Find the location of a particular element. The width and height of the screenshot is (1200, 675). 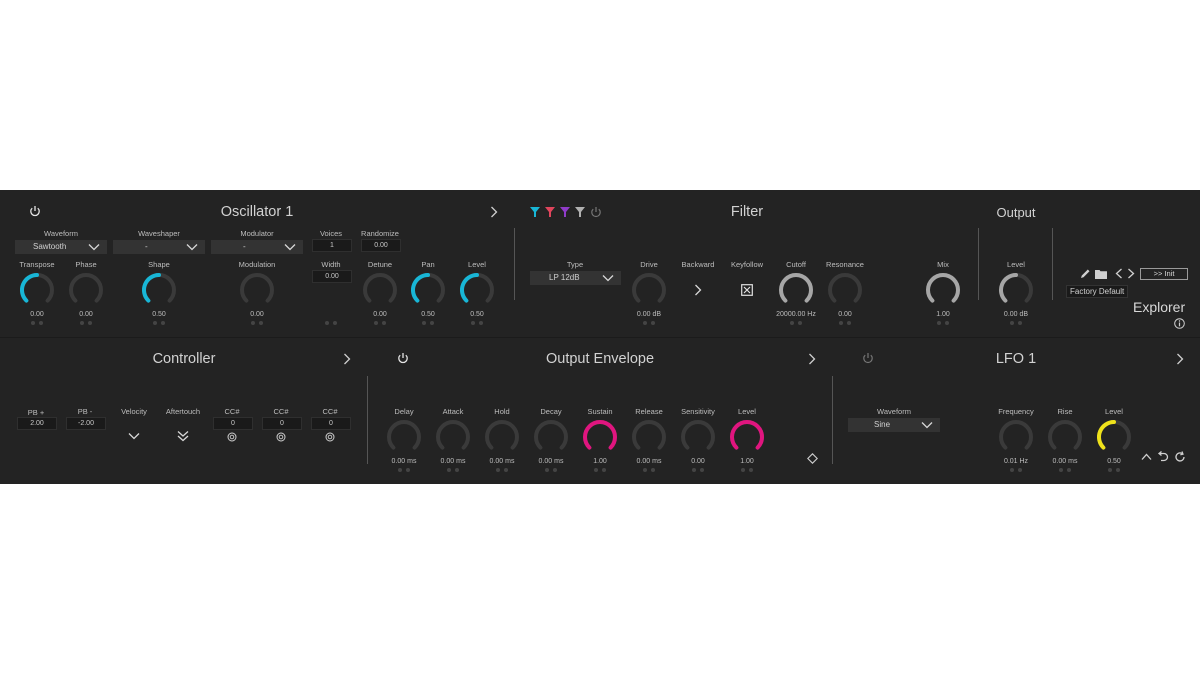

pb-plus-field: 2.00 is located at coordinates (37, 423).